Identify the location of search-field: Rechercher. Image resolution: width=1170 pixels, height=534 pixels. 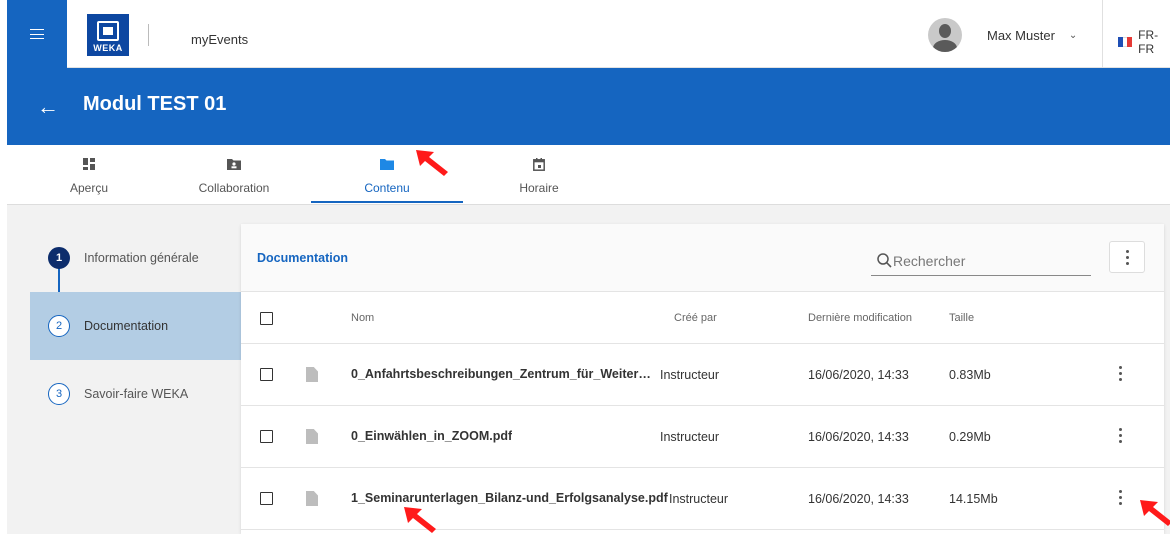
(981, 263).